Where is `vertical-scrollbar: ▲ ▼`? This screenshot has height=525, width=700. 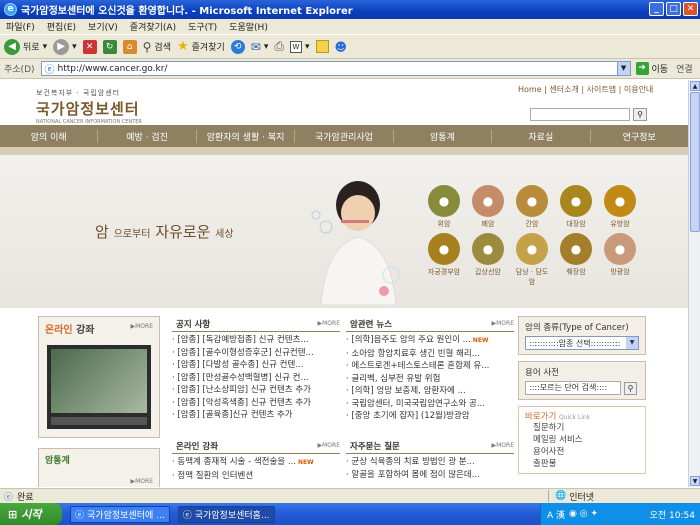
vertical-scrollbar: ▲ ▼ is located at coordinates (694, 283).